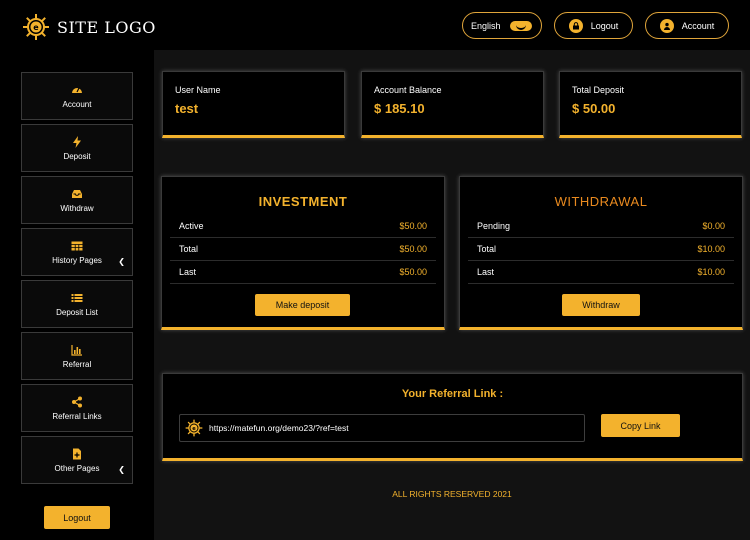  What do you see at coordinates (303, 272) in the screenshot?
I see `table-row: Last $50.00` at bounding box center [303, 272].